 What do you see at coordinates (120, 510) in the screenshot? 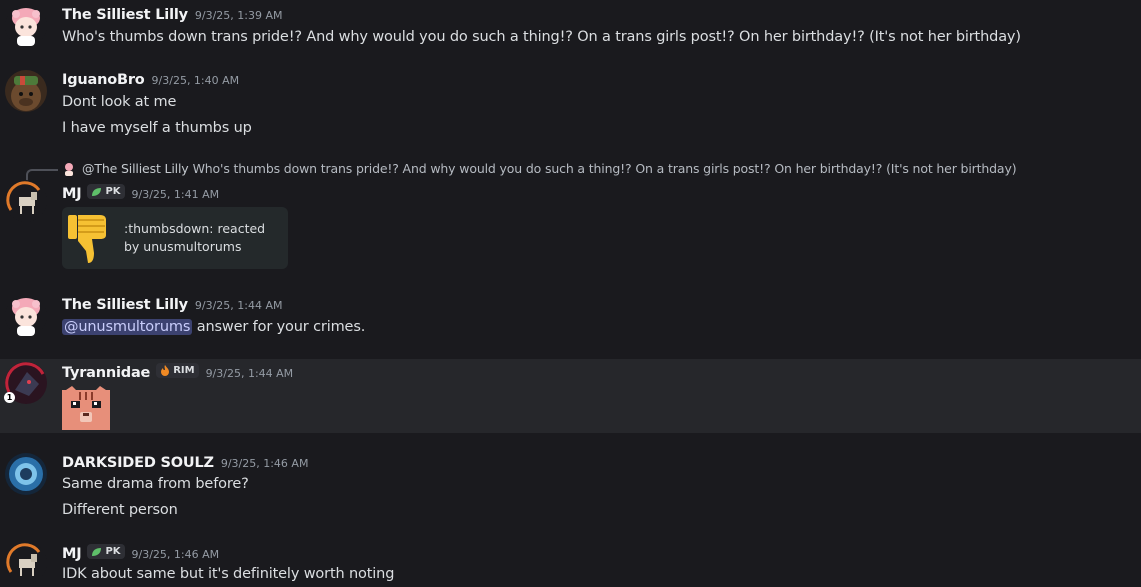
I see `message-text: Different person` at bounding box center [120, 510].